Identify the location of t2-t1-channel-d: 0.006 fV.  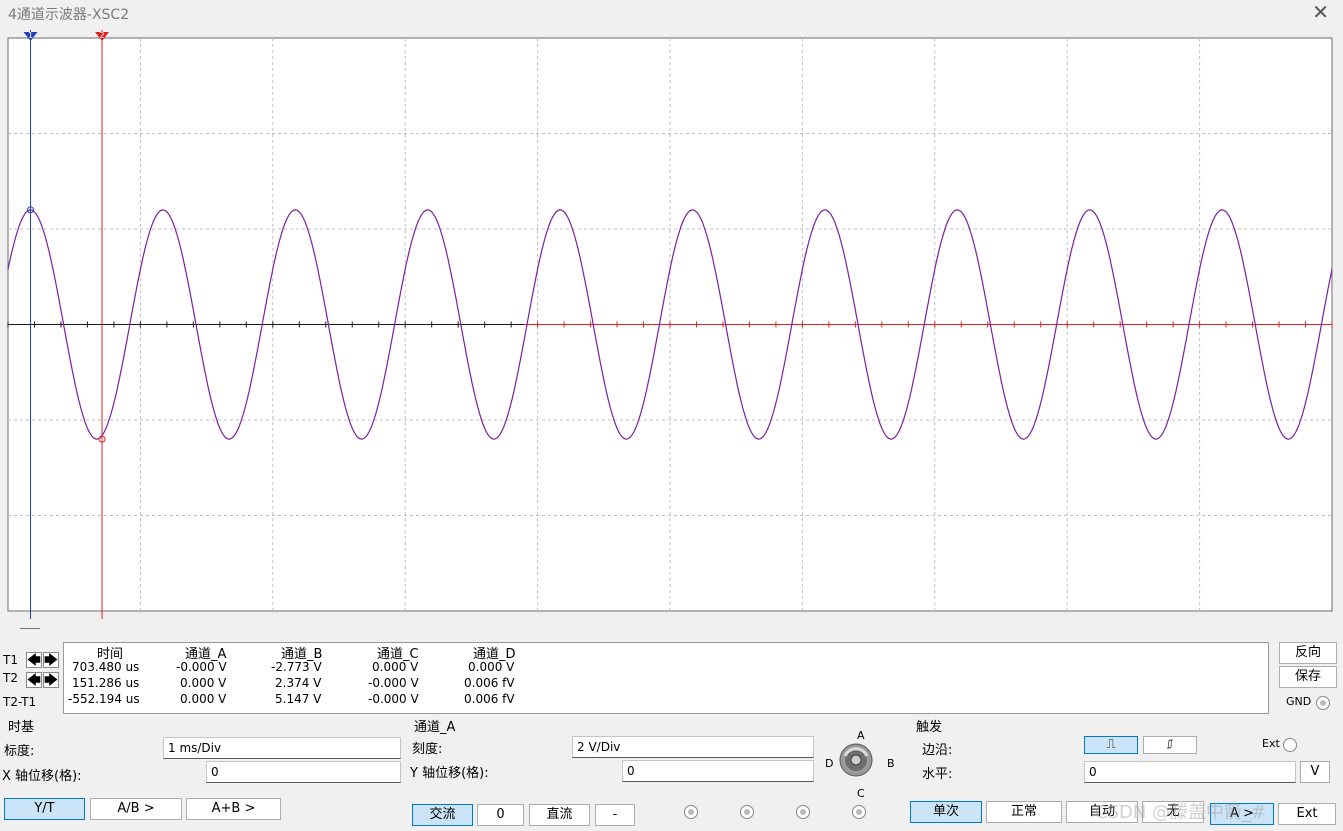
(489, 699).